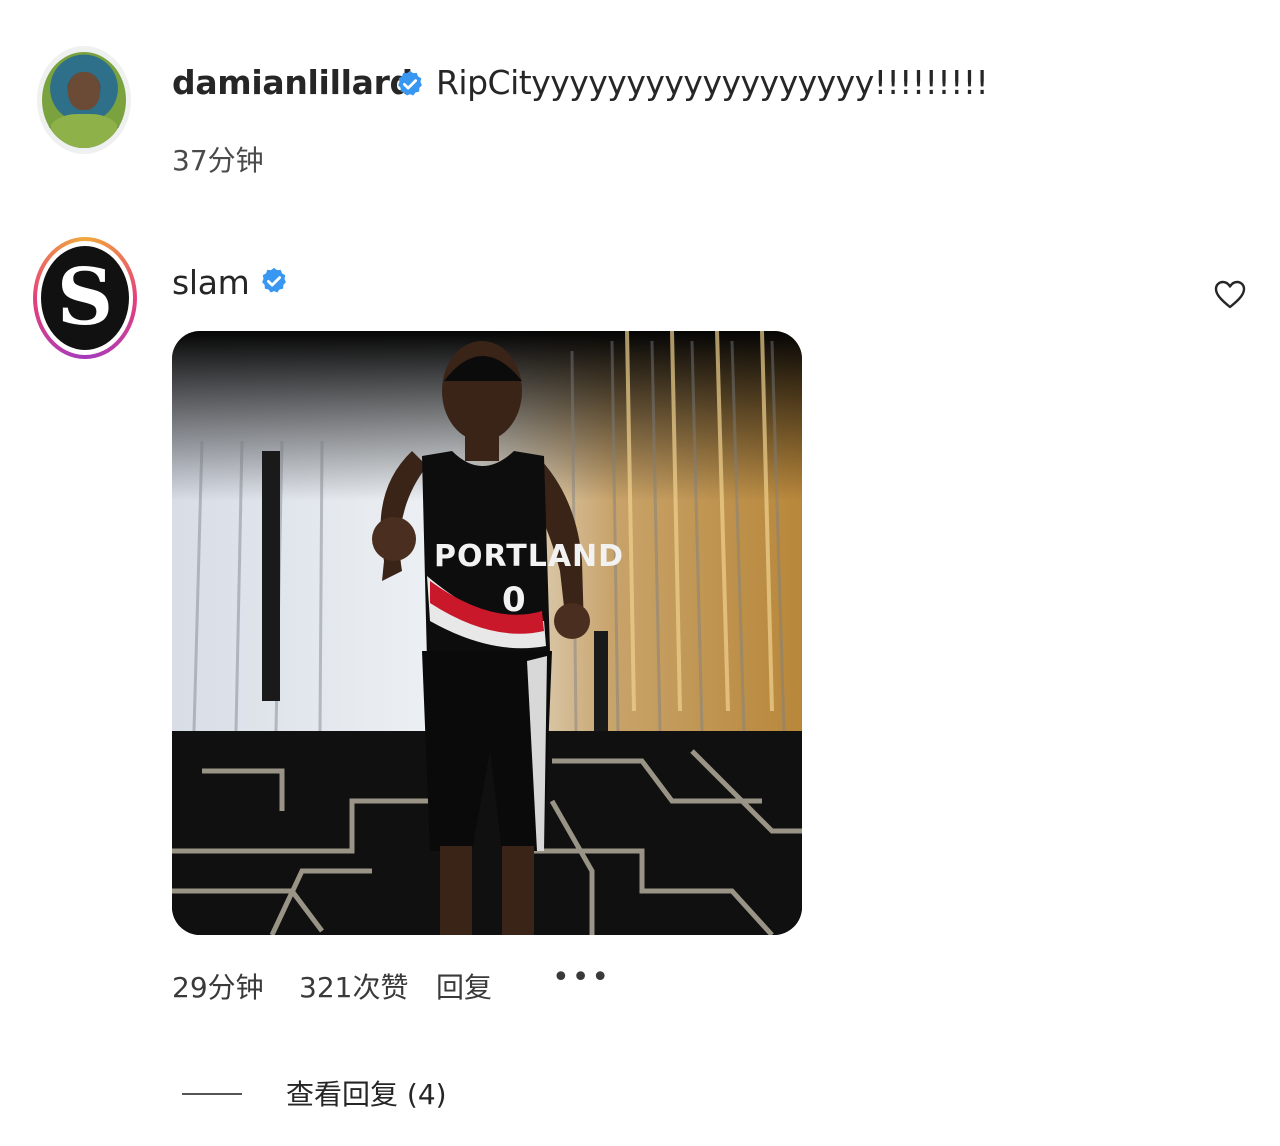  Describe the element at coordinates (218, 987) in the screenshot. I see `comment-time: 29分钟` at that location.